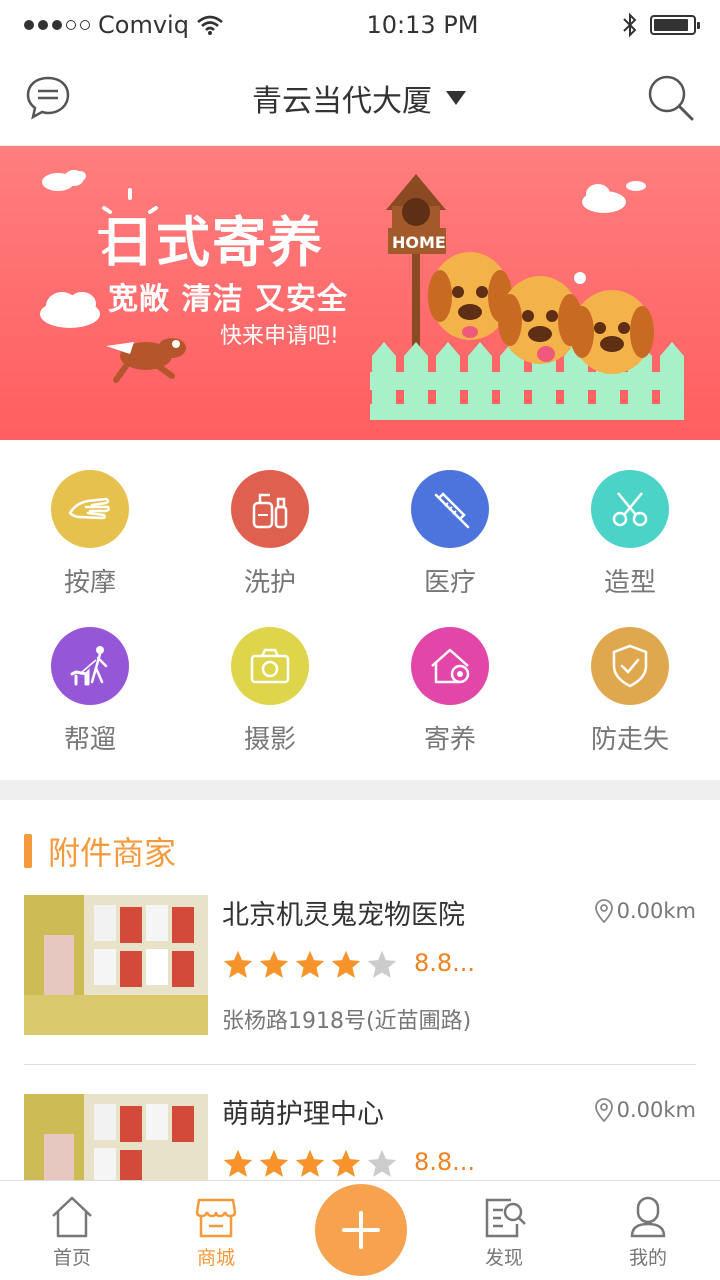 The width and height of the screenshot is (720, 1280). I want to click on battery-icon, so click(674, 25).